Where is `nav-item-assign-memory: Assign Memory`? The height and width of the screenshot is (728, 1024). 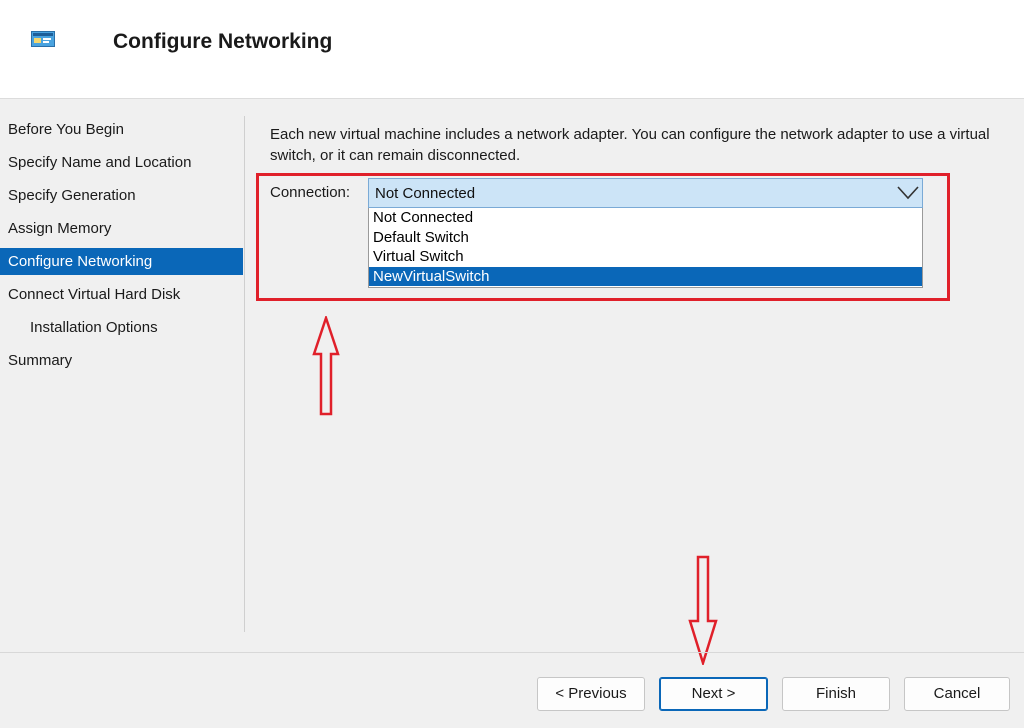
nav-item-assign-memory: Assign Memory is located at coordinates (122, 228).